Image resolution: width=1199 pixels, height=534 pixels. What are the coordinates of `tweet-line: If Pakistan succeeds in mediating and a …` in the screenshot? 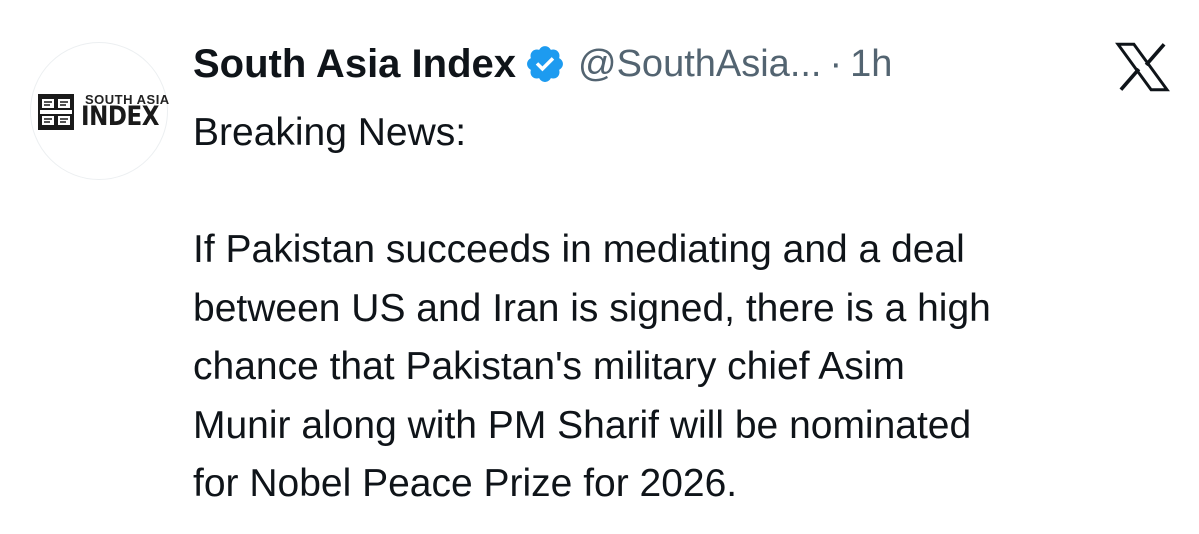 It's located at (579, 249).